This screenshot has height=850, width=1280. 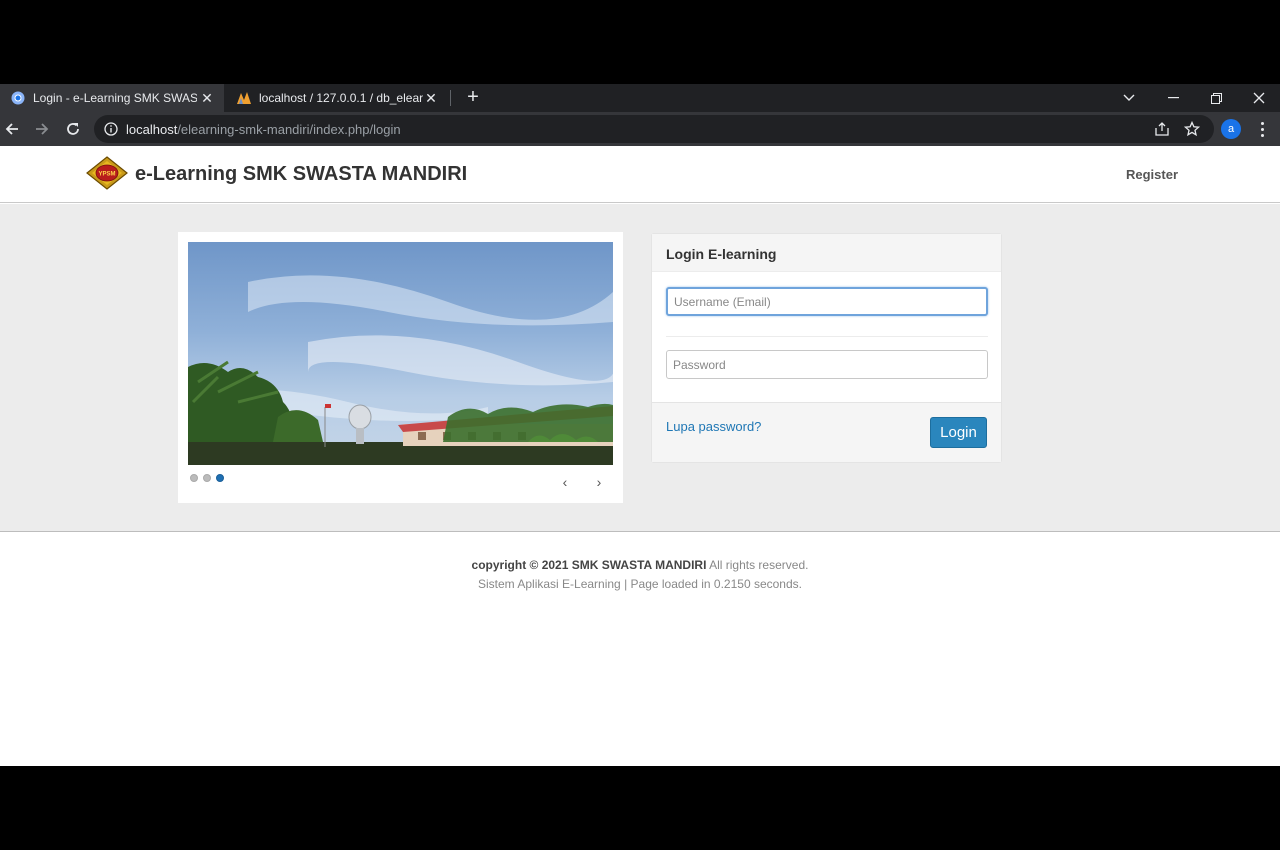 I want to click on site-brand: e-Learning SMK SWASTA MANDIRI, so click(x=301, y=174).